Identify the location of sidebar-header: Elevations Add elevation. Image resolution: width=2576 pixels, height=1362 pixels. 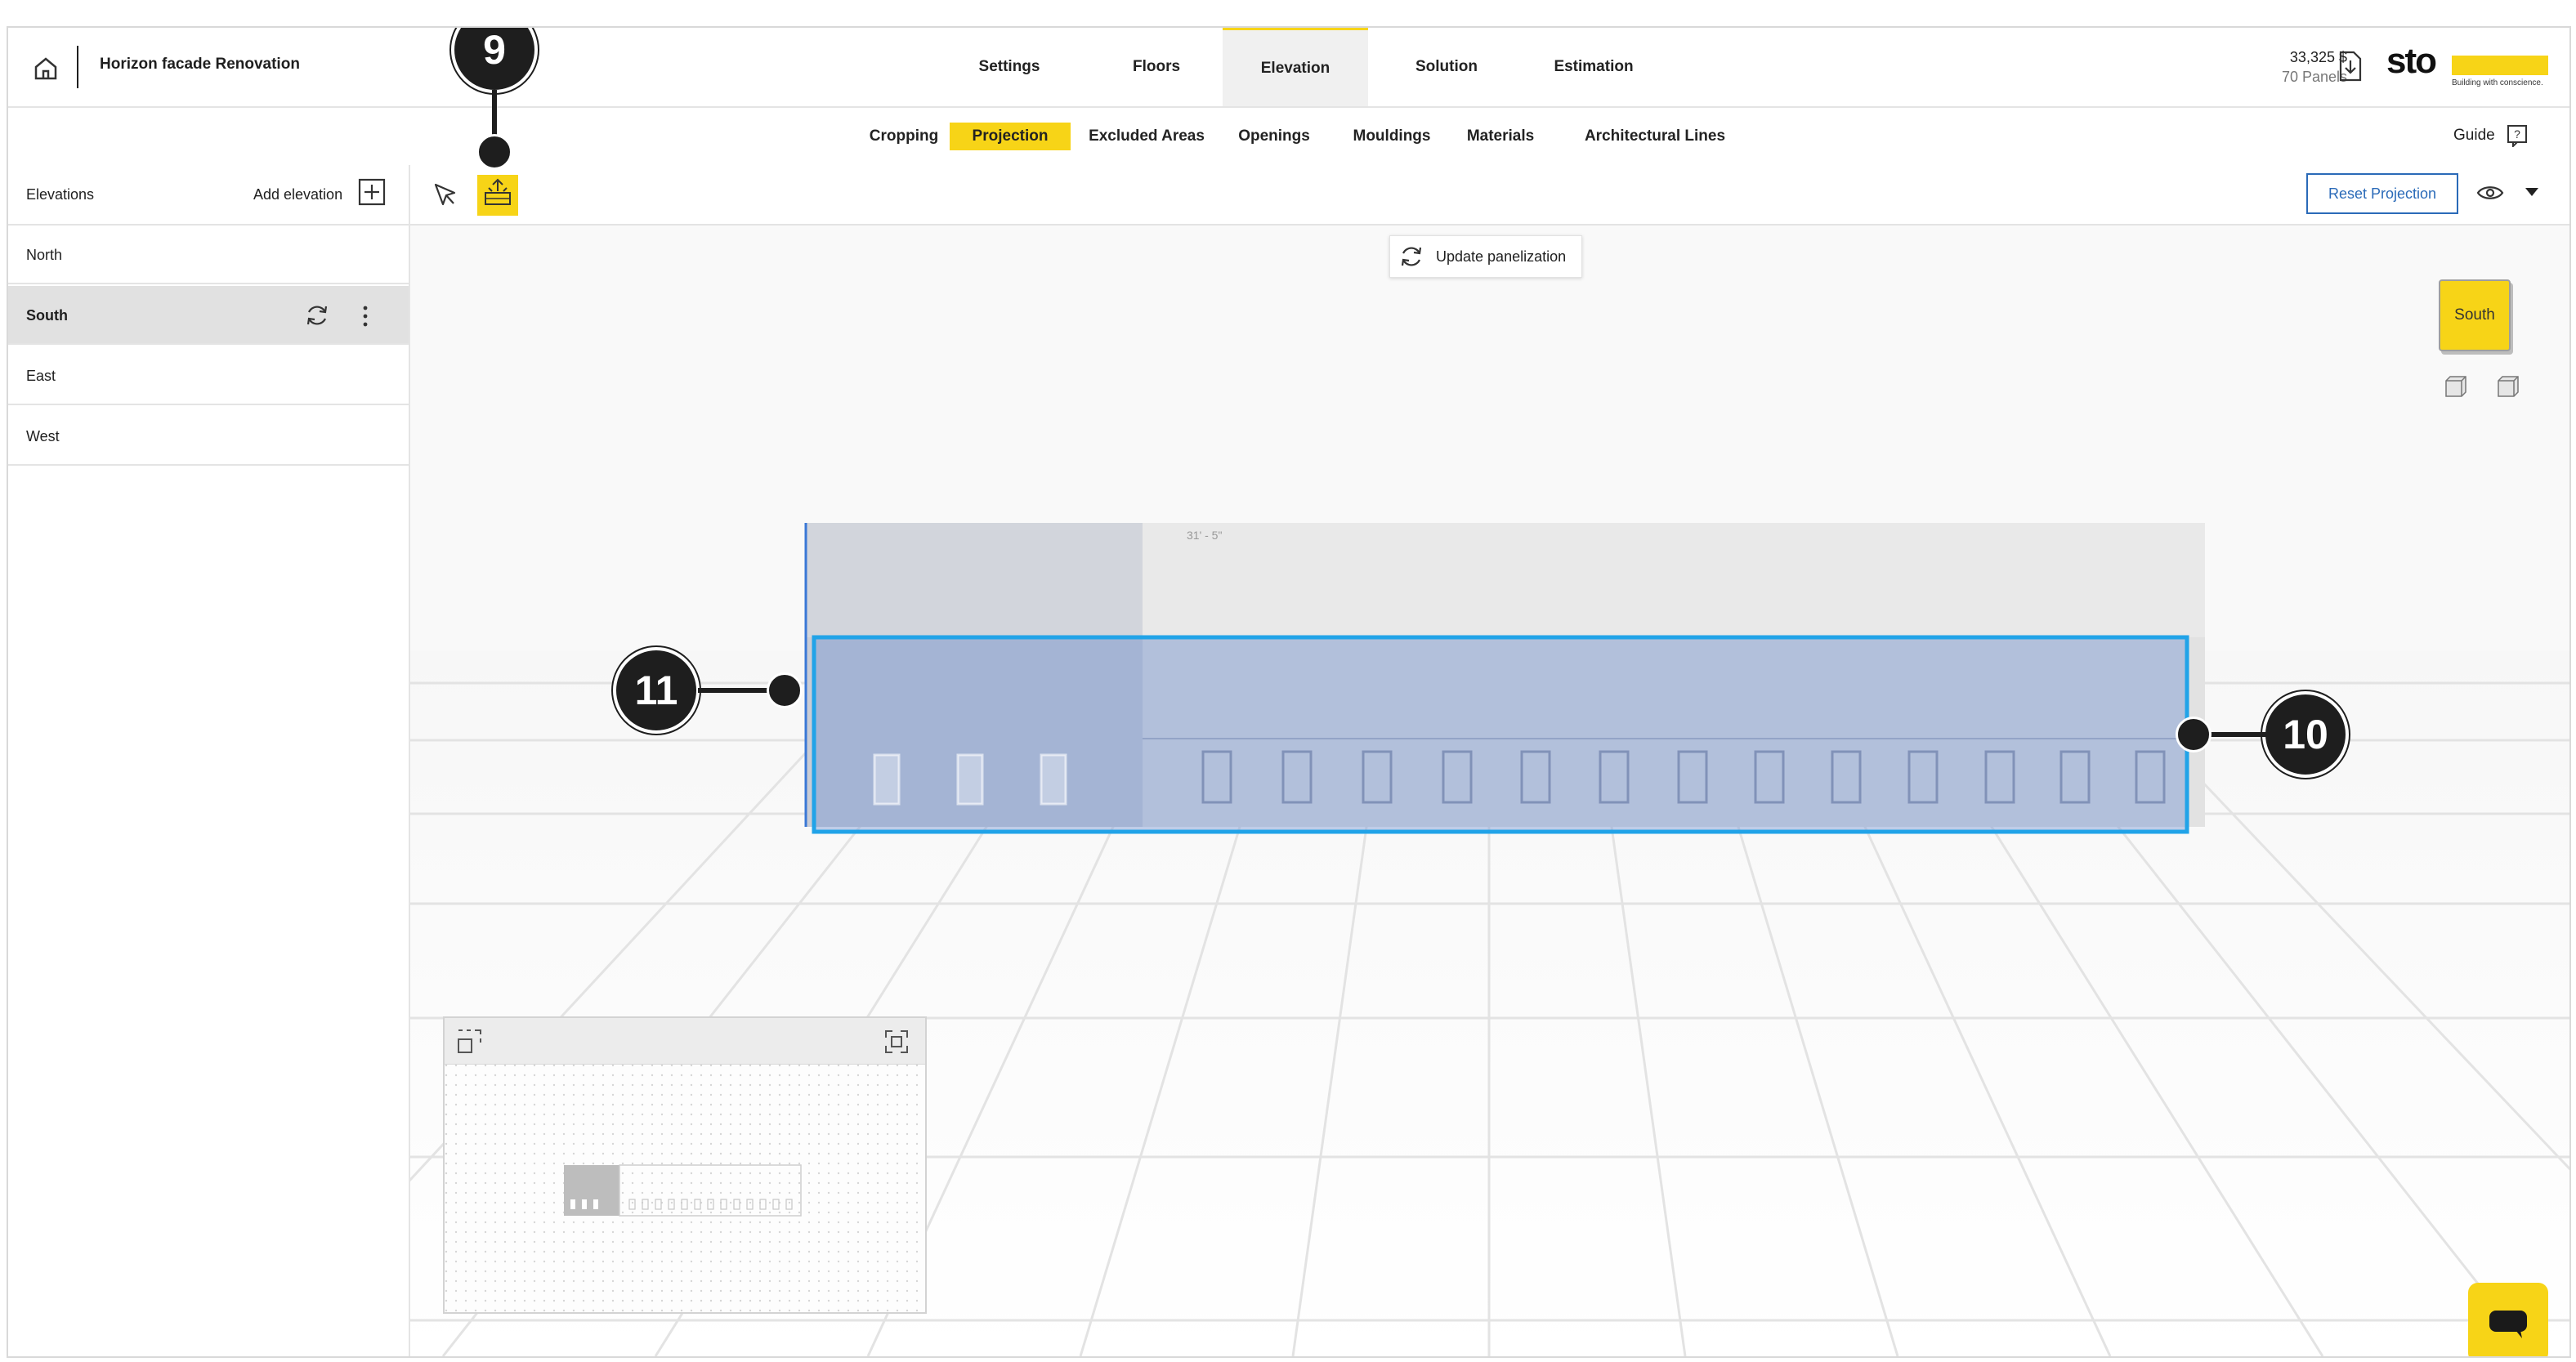
(208, 195).